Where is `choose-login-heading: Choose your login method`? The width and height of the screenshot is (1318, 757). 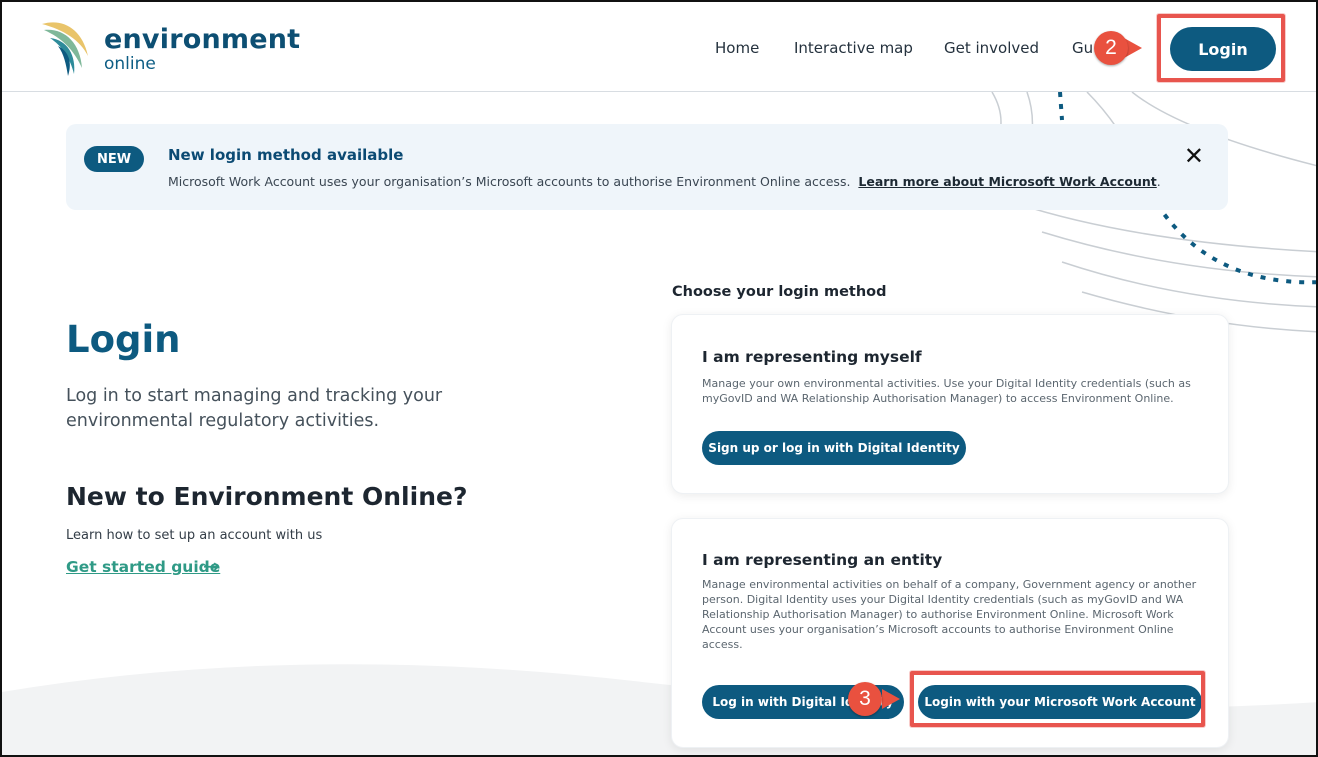
choose-login-heading: Choose your login method is located at coordinates (779, 292).